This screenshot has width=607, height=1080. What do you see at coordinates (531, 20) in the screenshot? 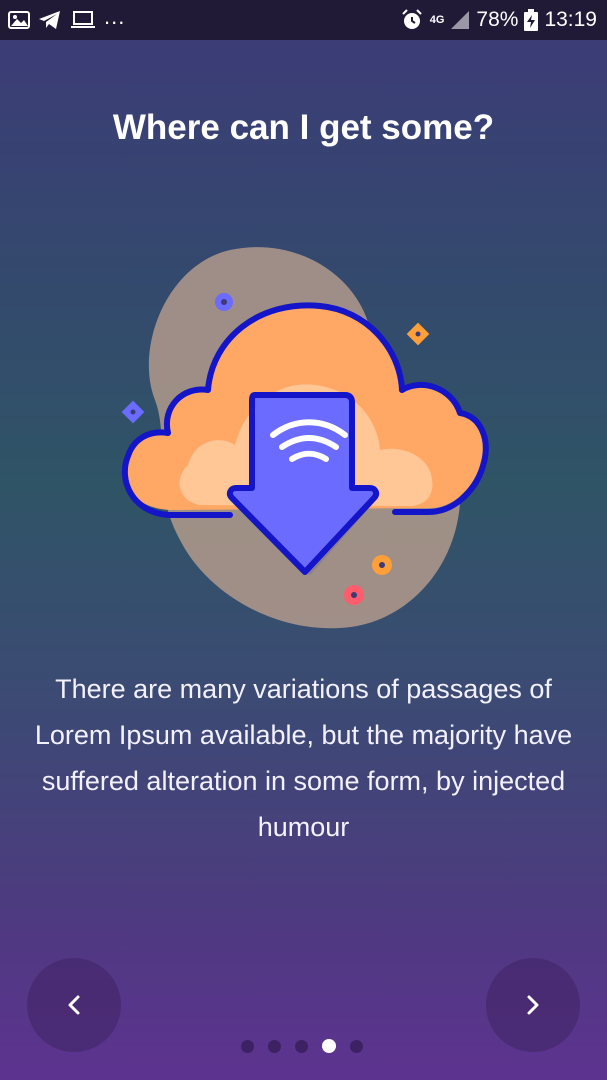
I see `battery-charging-icon` at bounding box center [531, 20].